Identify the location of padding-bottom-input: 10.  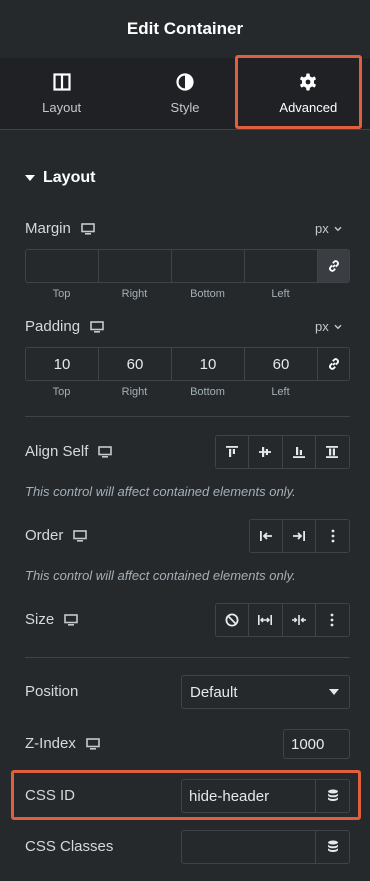
(208, 364).